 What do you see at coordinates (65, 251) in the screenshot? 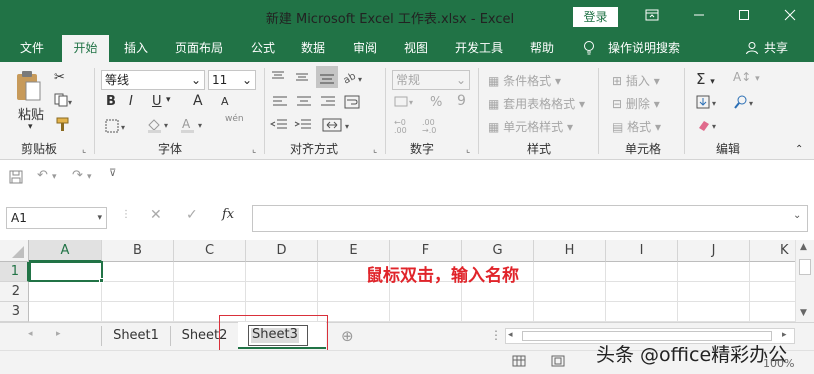
I see `column-header-a: A` at bounding box center [65, 251].